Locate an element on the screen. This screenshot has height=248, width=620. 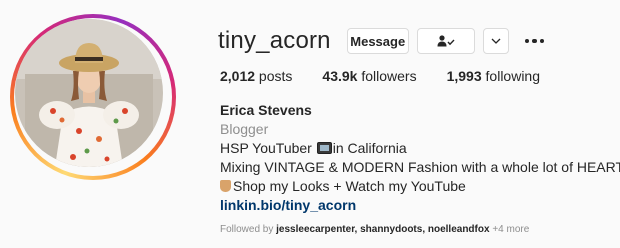
followers-stat: 43.9k followers is located at coordinates (369, 76).